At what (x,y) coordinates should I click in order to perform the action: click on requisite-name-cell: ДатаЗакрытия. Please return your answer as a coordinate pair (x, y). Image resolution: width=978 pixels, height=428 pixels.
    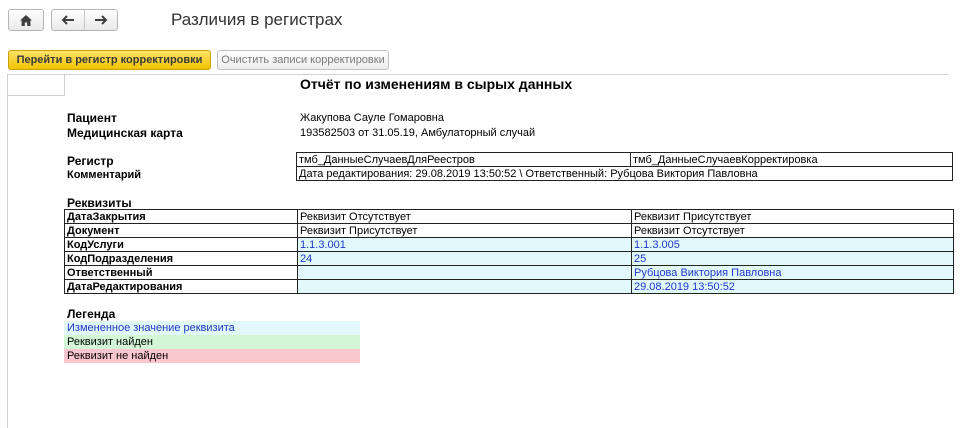
    Looking at the image, I should click on (181, 216).